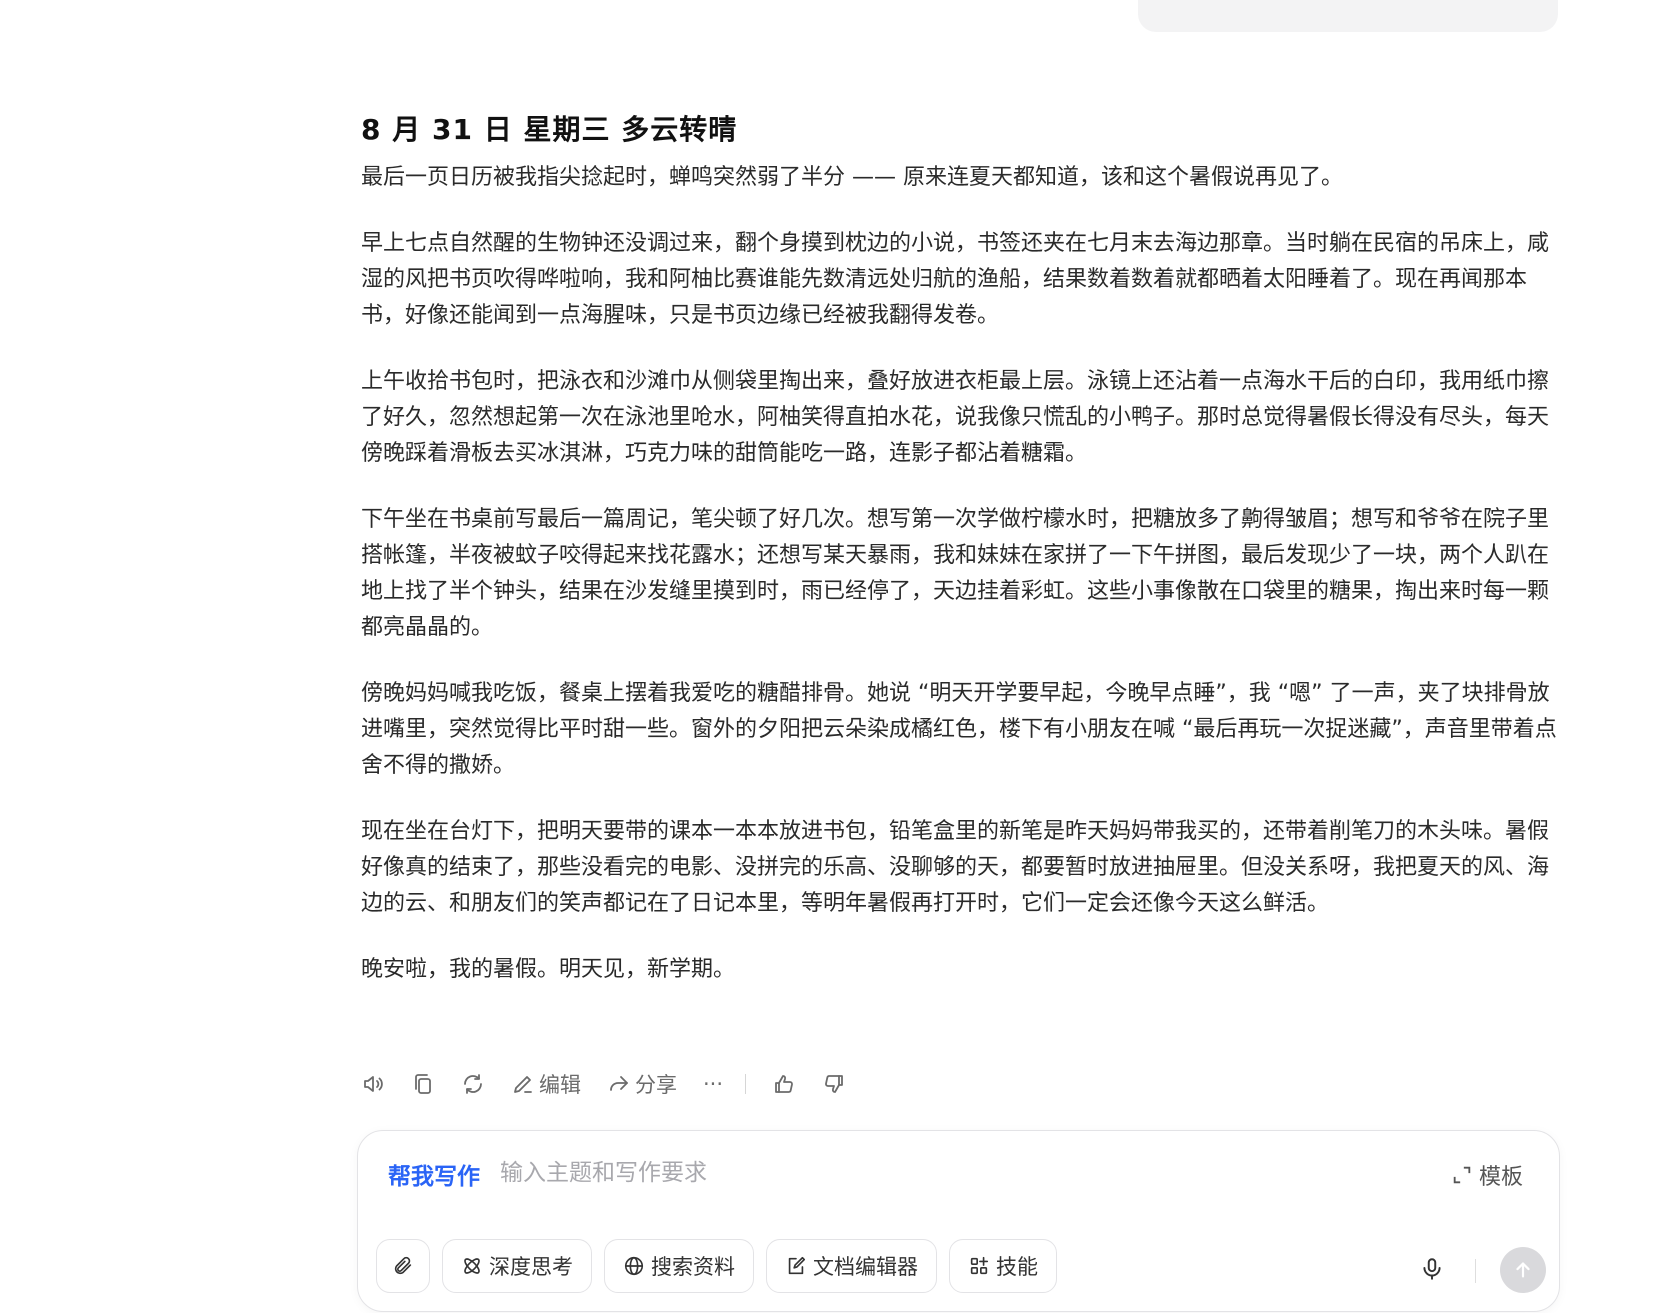 The image size is (1669, 1313). What do you see at coordinates (634, 1266) in the screenshot?
I see `globe-icon` at bounding box center [634, 1266].